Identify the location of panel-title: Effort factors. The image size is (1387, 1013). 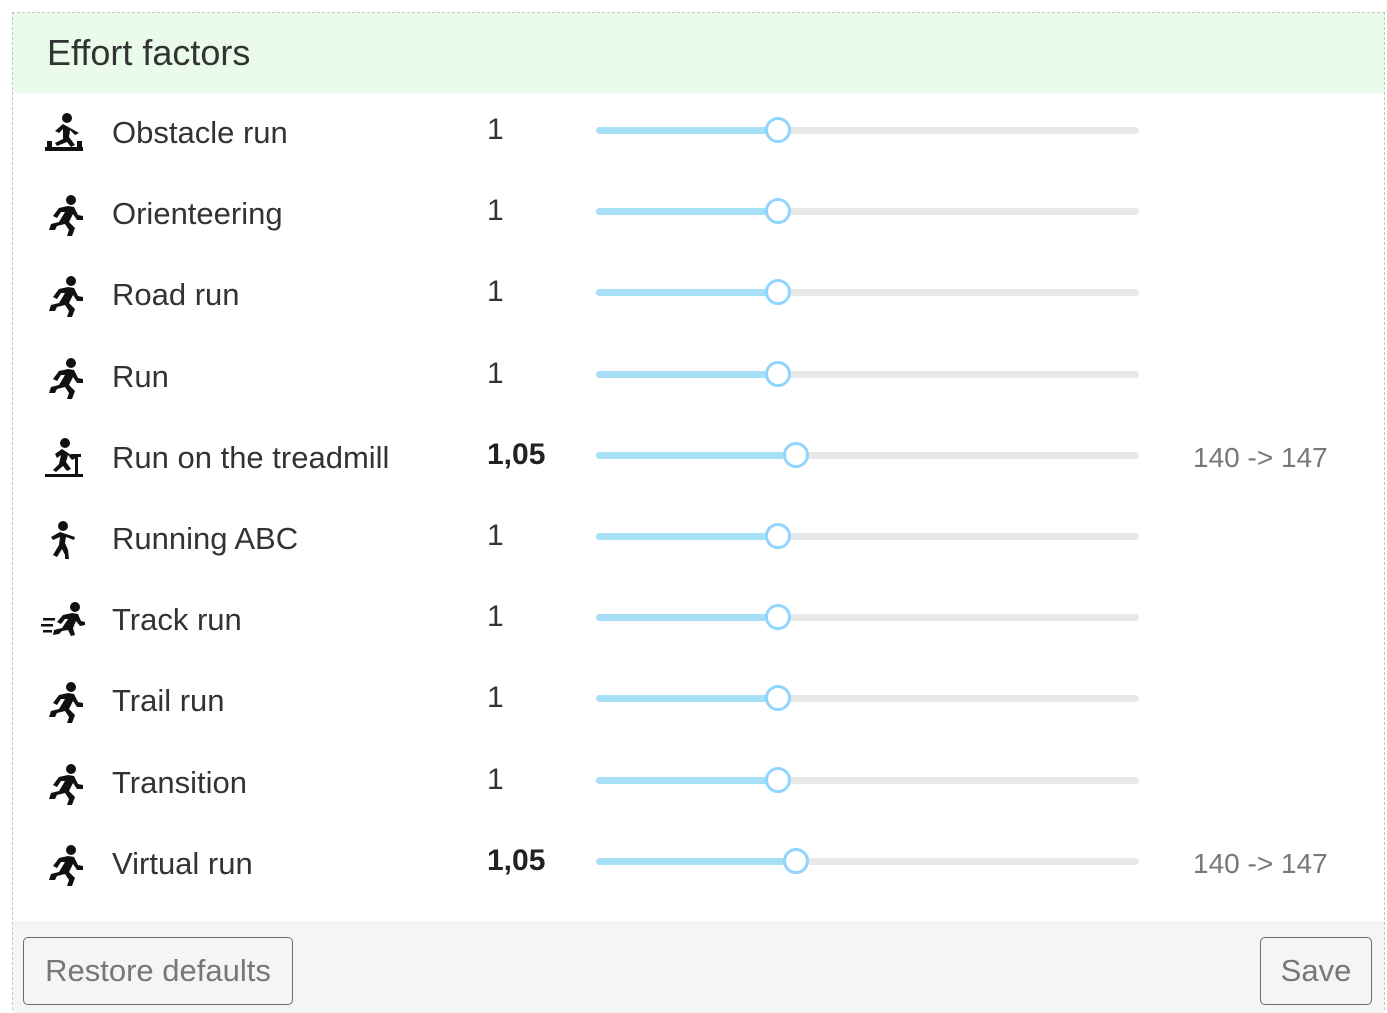
(149, 52).